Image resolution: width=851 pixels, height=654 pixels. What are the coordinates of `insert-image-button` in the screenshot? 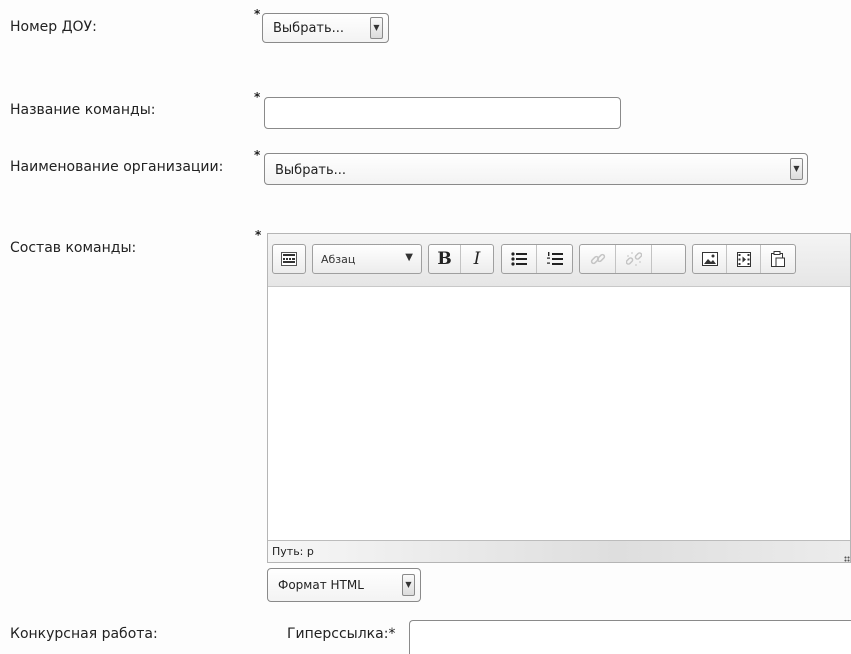 It's located at (710, 259).